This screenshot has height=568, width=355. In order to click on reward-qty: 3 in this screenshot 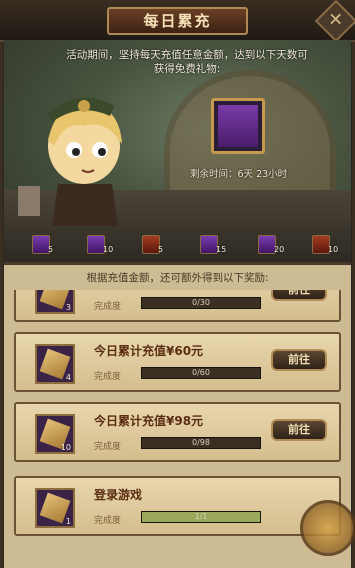, I will do `click(68, 307)`.